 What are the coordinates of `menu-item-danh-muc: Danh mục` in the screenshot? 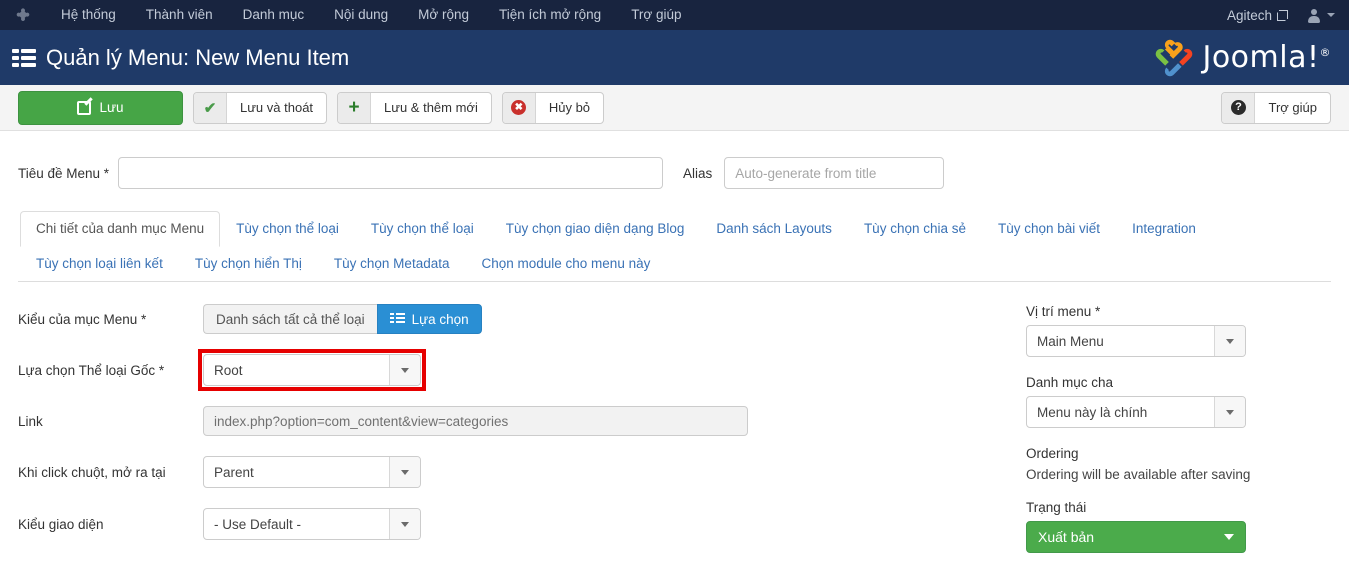 It's located at (274, 15).